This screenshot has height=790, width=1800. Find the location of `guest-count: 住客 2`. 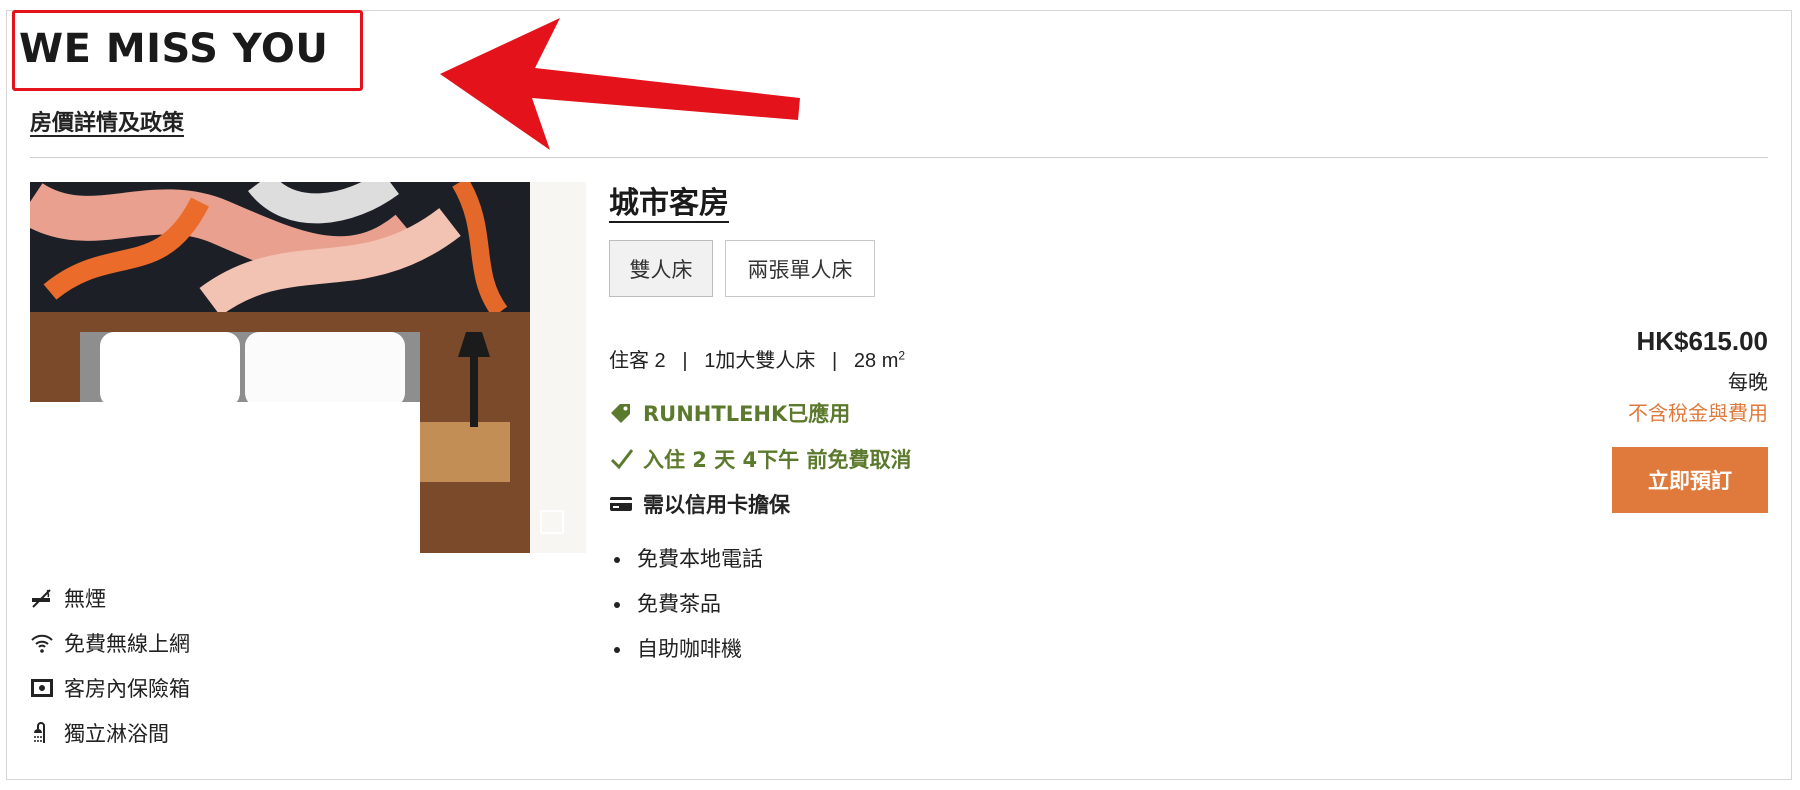

guest-count: 住客 2 is located at coordinates (637, 361).